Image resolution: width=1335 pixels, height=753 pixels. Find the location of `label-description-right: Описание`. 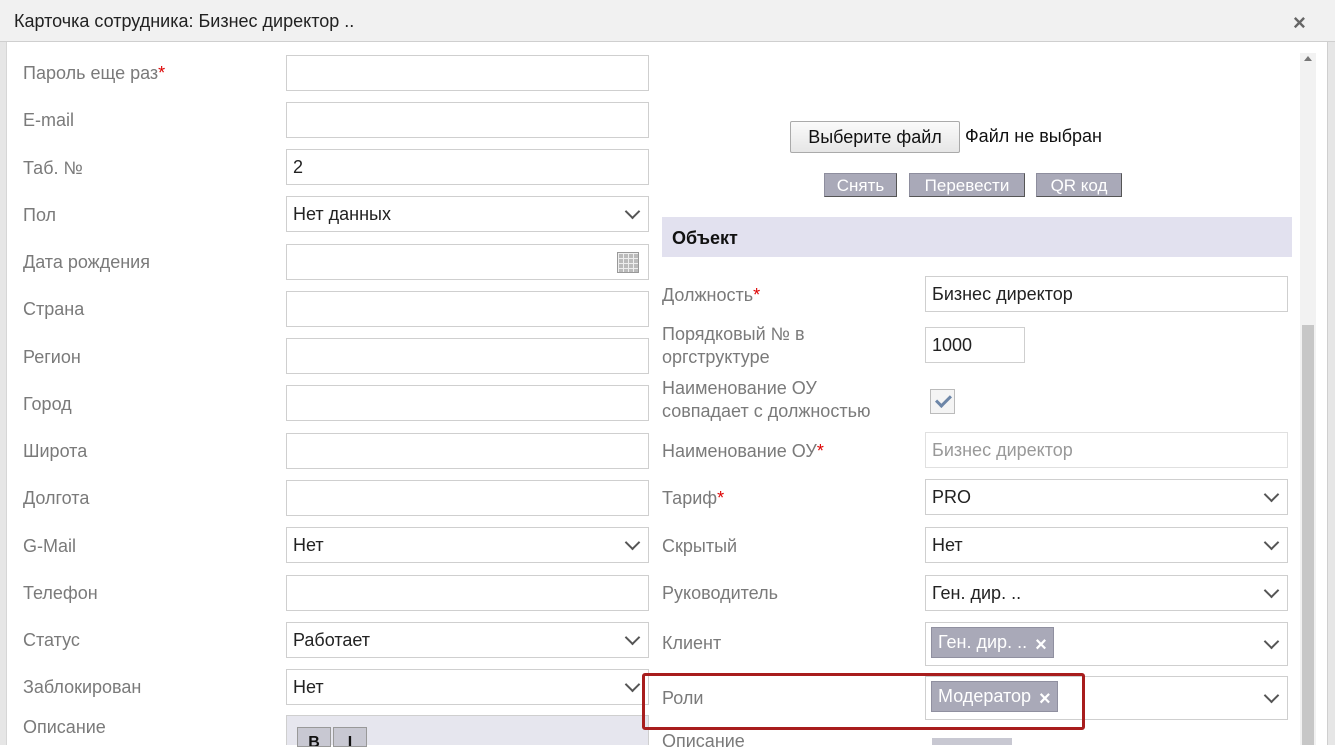

label-description-right: Описание is located at coordinates (703, 741).